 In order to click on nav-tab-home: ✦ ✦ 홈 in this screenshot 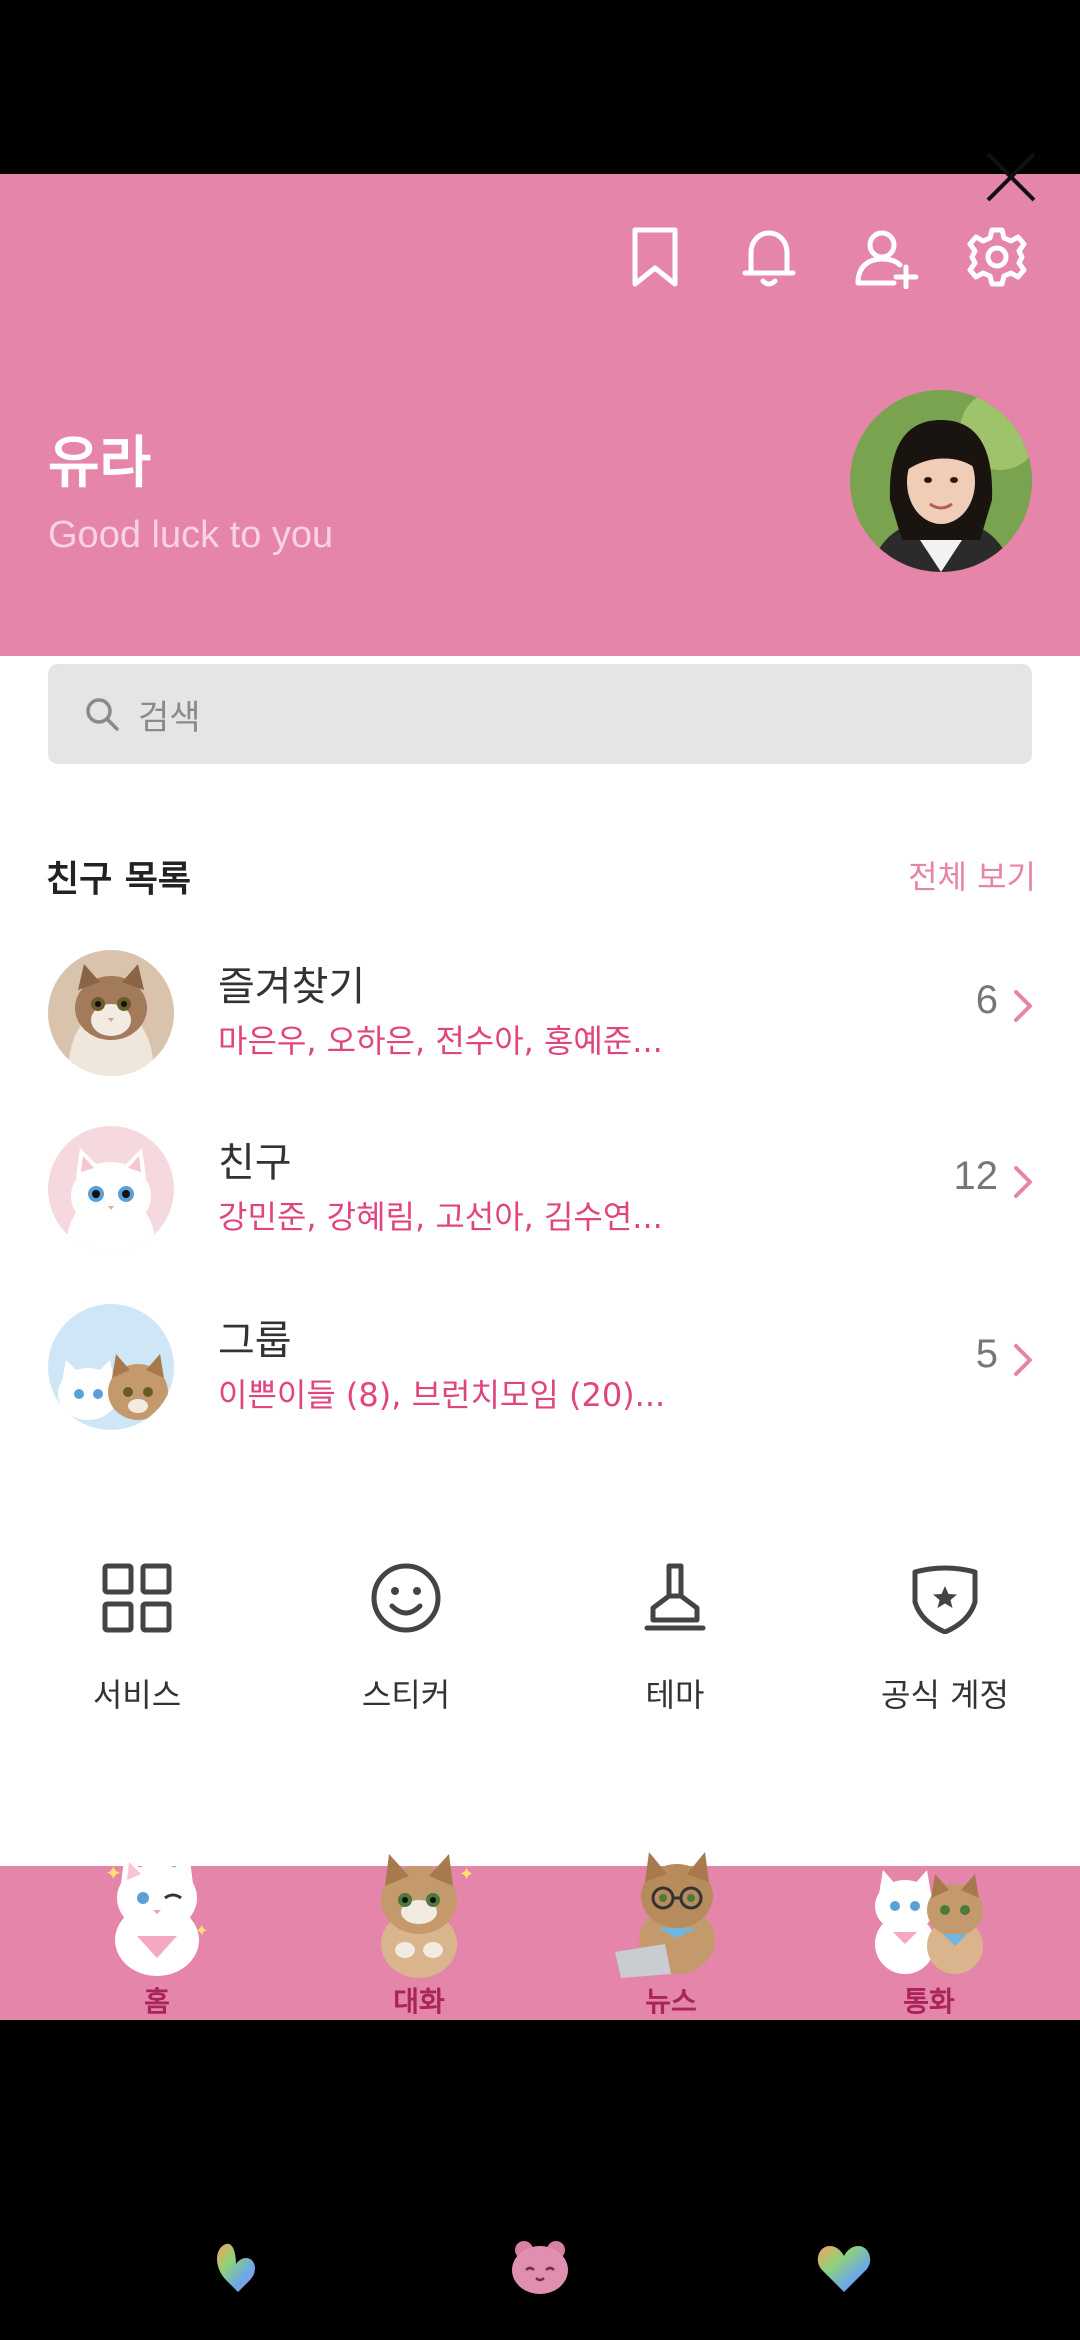, I will do `click(157, 1930)`.